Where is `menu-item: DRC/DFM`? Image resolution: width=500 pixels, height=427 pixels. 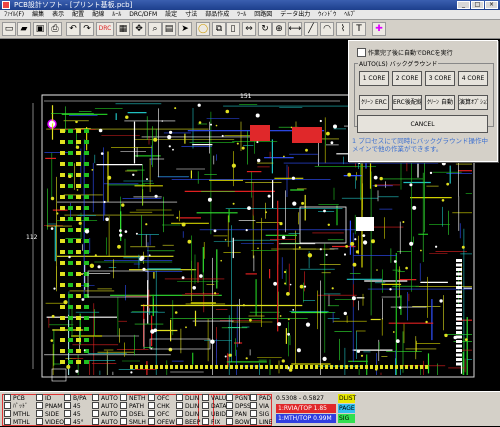
menu-item: DRC/DFM is located at coordinates (143, 14).